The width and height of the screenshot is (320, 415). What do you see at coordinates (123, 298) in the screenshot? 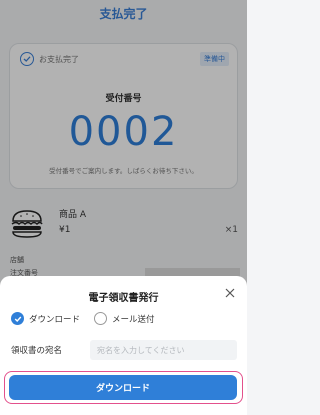
I see `sheet-title: 電子領収書発行` at bounding box center [123, 298].